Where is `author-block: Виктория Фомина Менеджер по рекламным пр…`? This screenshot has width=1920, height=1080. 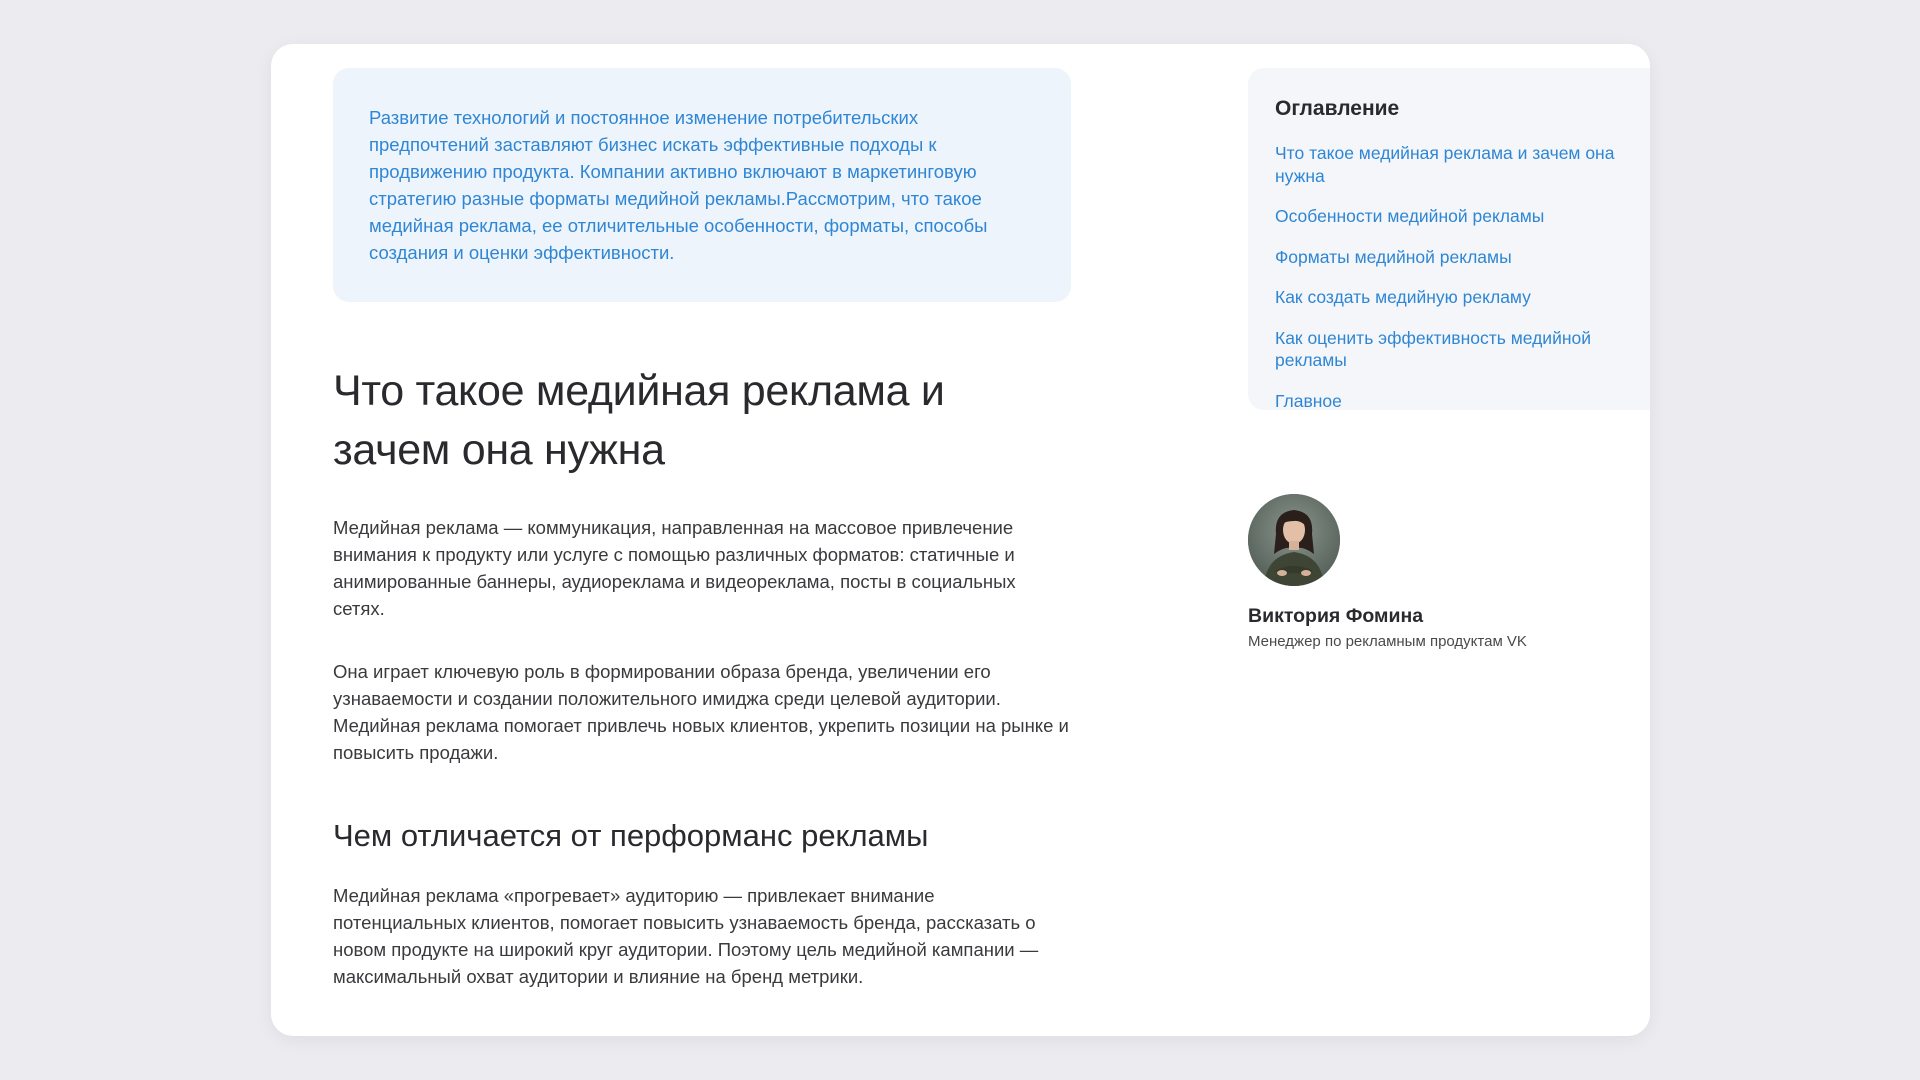
author-block: Виктория Фомина Менеджер по рекламным пр… is located at coordinates (1448, 573).